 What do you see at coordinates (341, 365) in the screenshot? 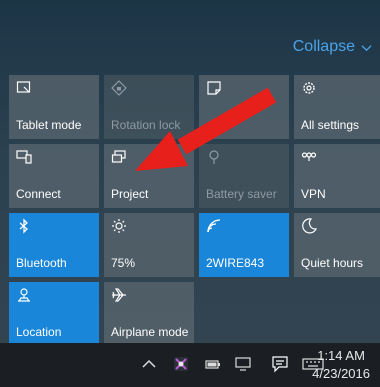
I see `taskbar-clock: 1:14 AM 4/23/2016` at bounding box center [341, 365].